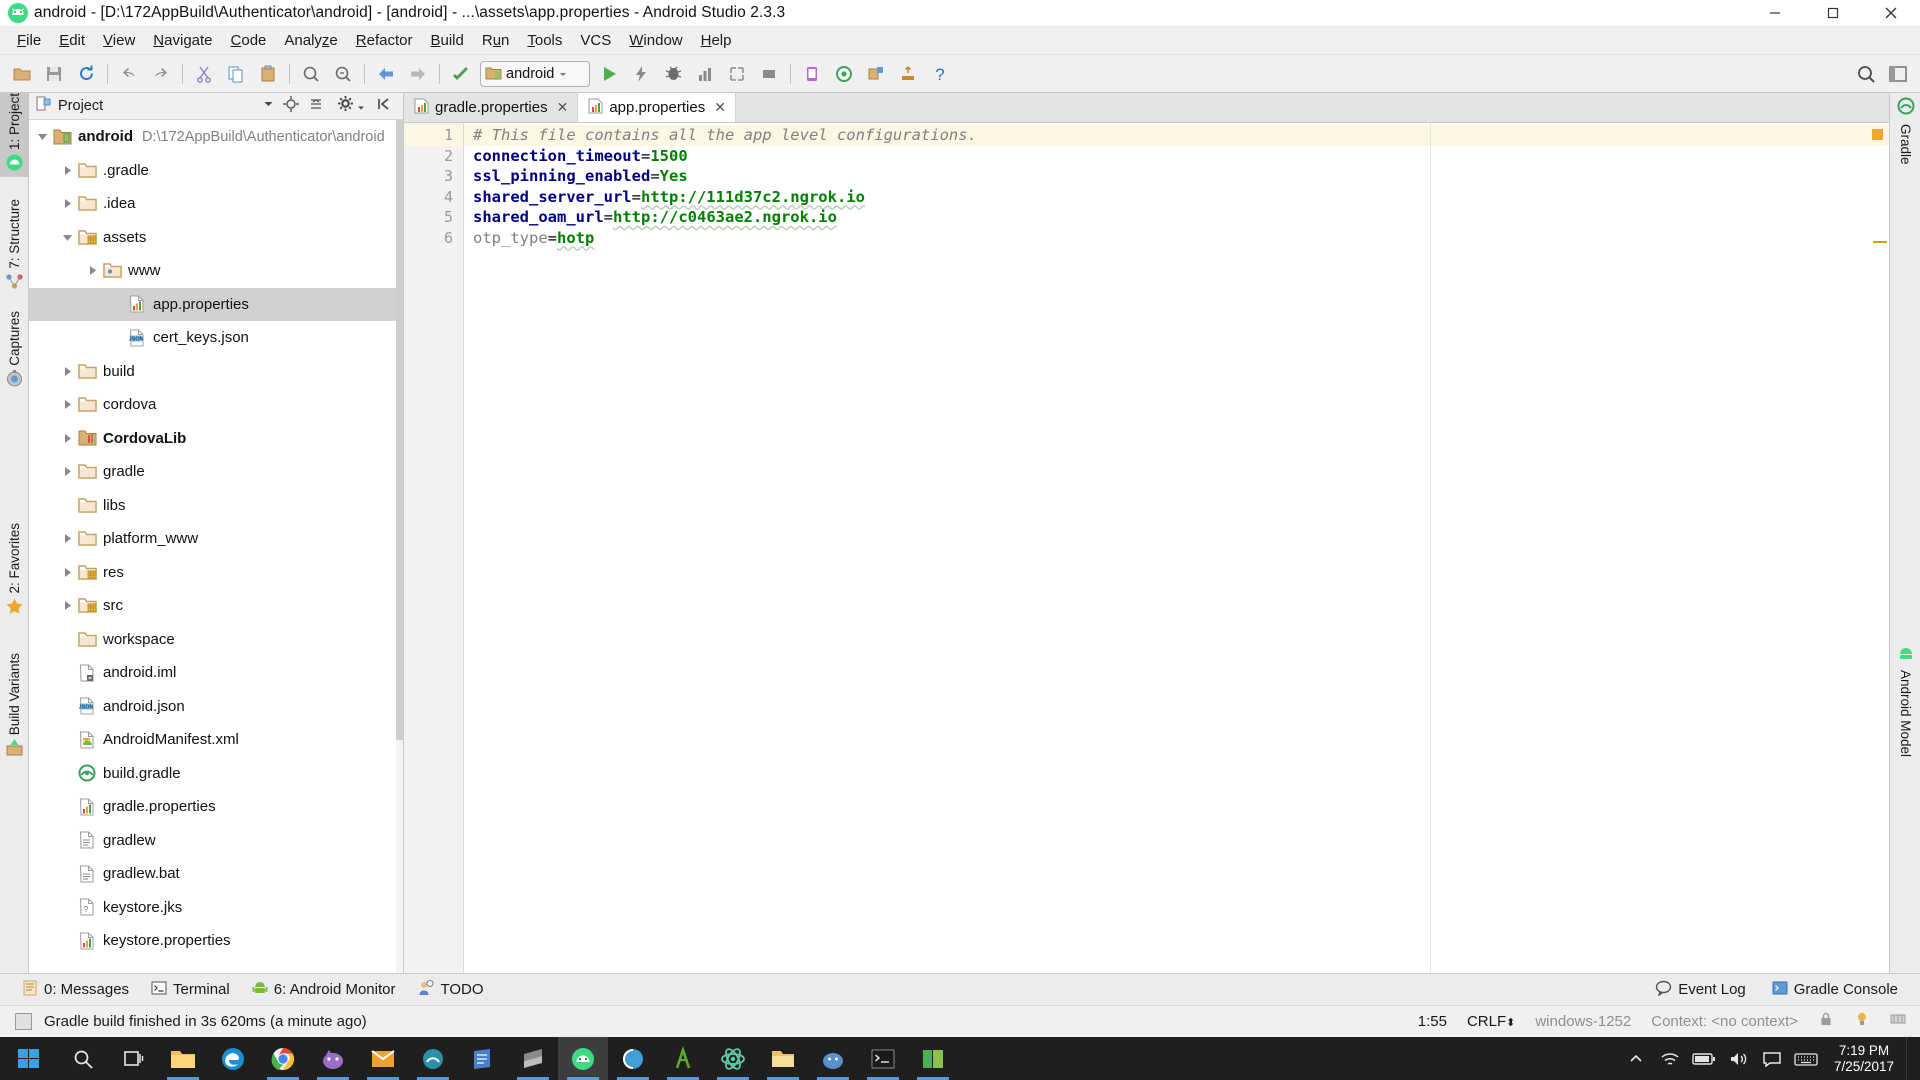 This screenshot has height=1080, width=1920. What do you see at coordinates (433, 1058) in the screenshot?
I see `app-teal-icon` at bounding box center [433, 1058].